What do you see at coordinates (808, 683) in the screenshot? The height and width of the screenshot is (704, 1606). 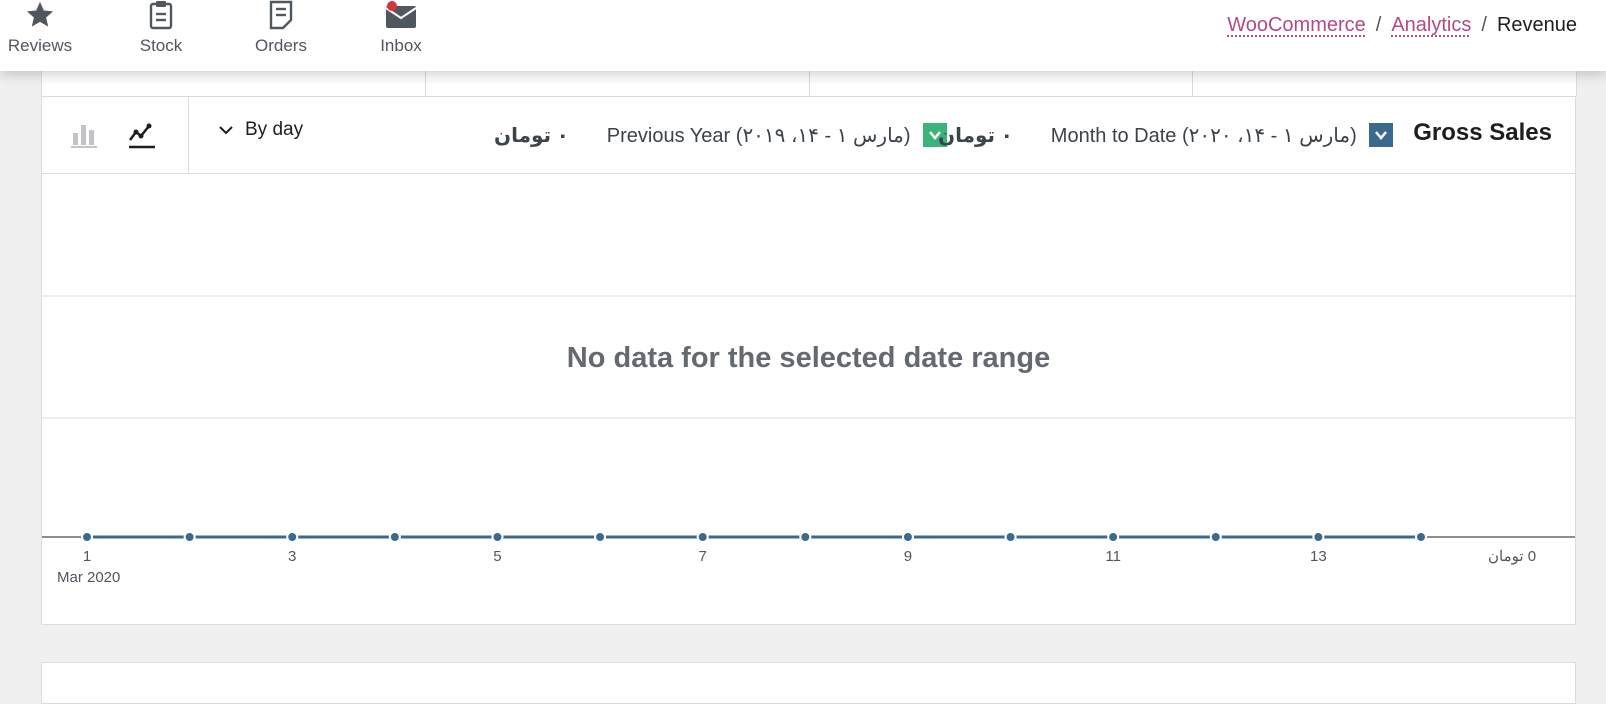 I see `next-panel` at bounding box center [808, 683].